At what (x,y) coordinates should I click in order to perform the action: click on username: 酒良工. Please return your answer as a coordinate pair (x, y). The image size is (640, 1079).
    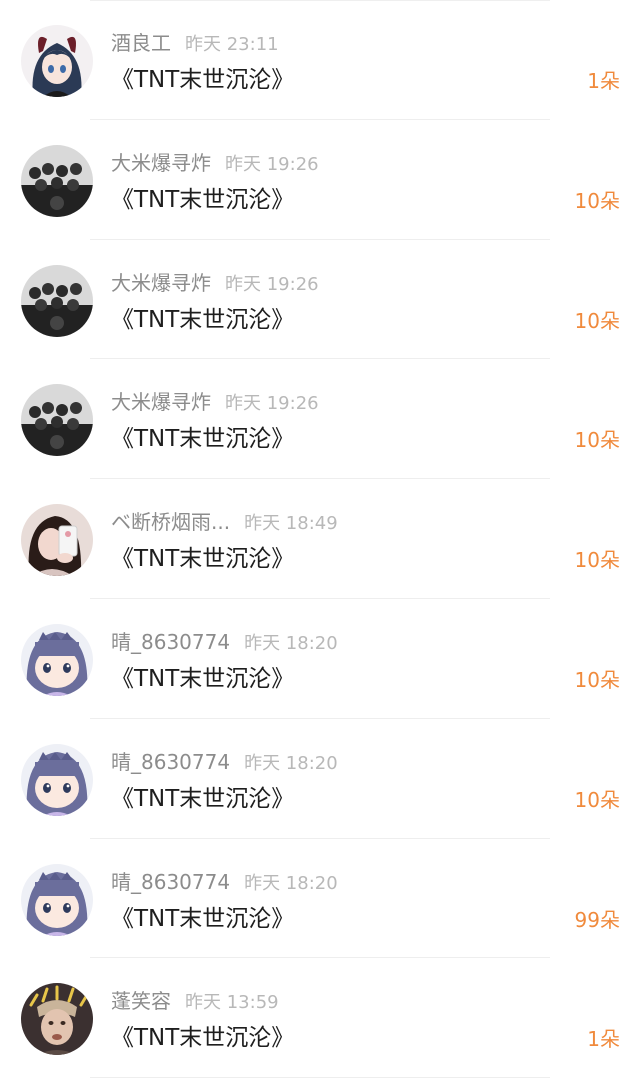
    Looking at the image, I should click on (141, 43).